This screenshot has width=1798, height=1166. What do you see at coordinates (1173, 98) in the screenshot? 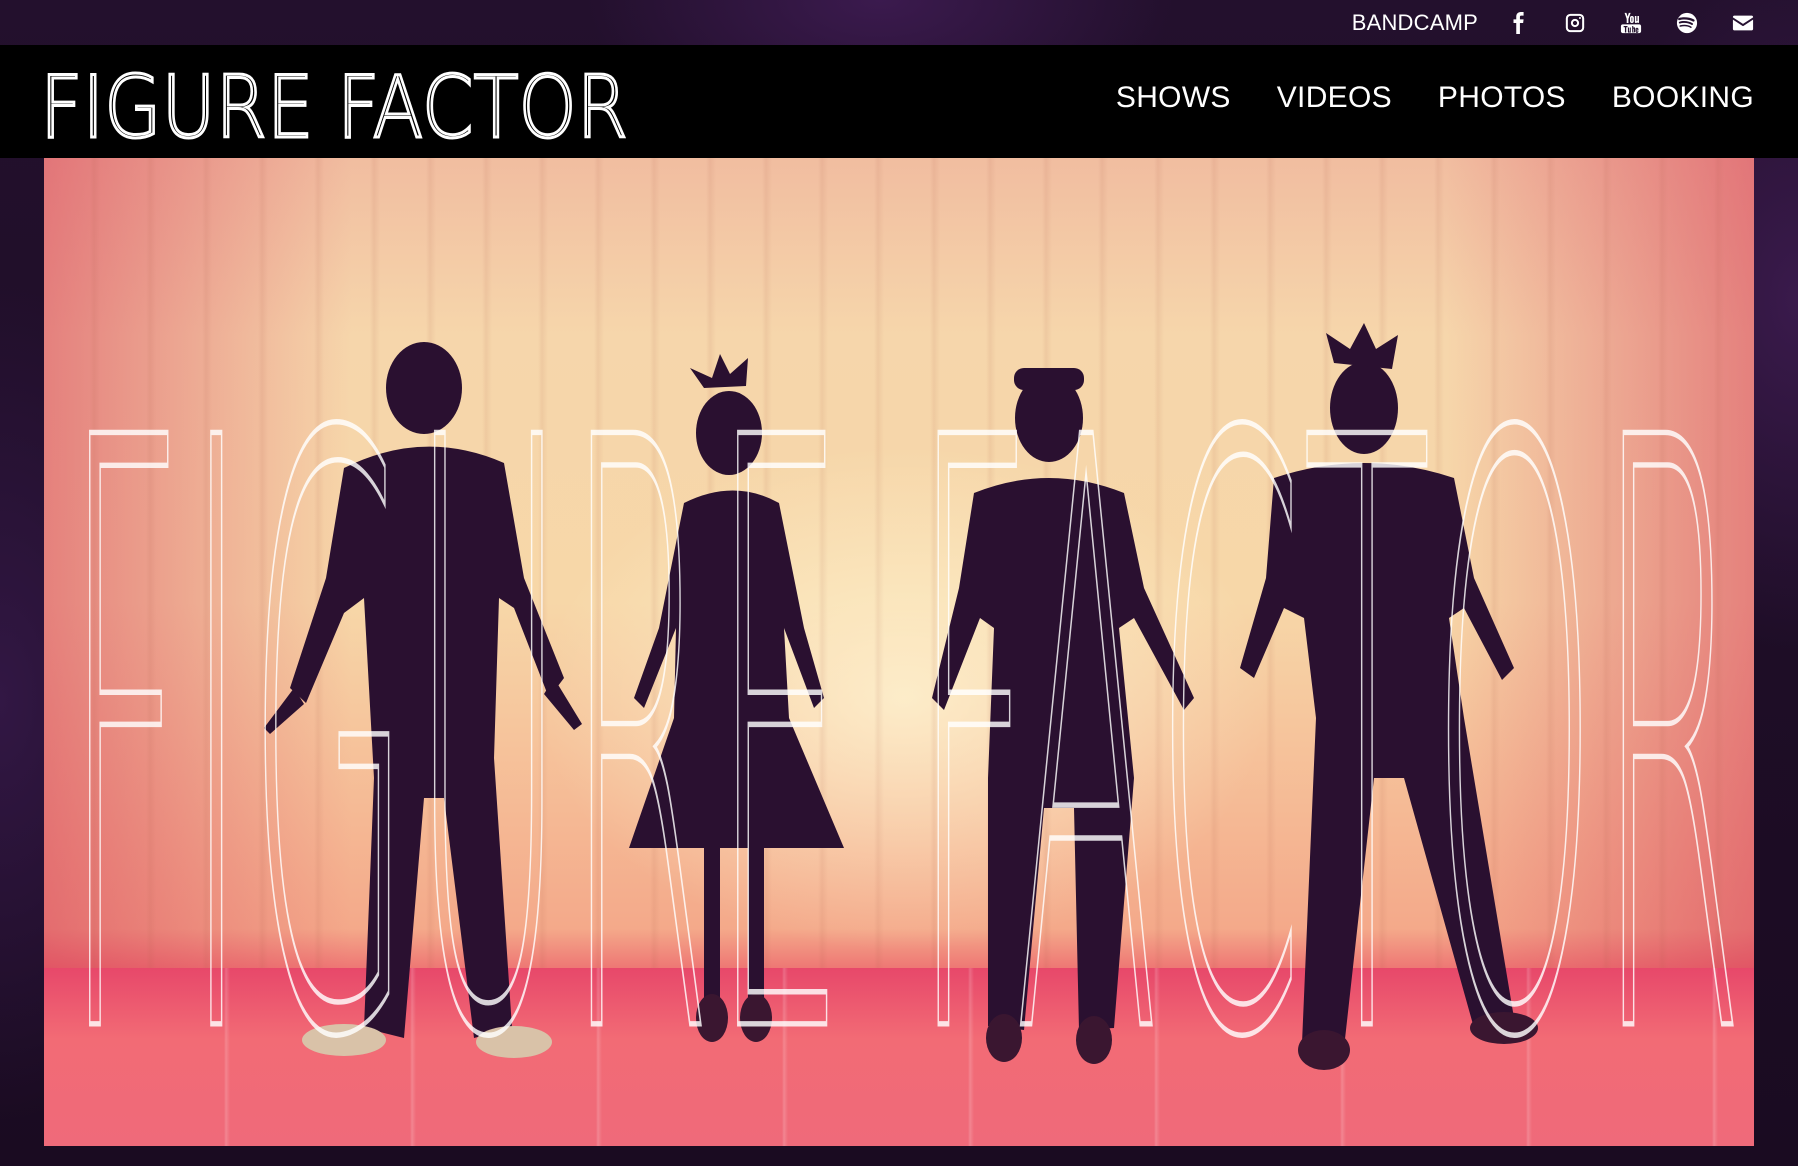
I see `nav-shows: SHOWS` at bounding box center [1173, 98].